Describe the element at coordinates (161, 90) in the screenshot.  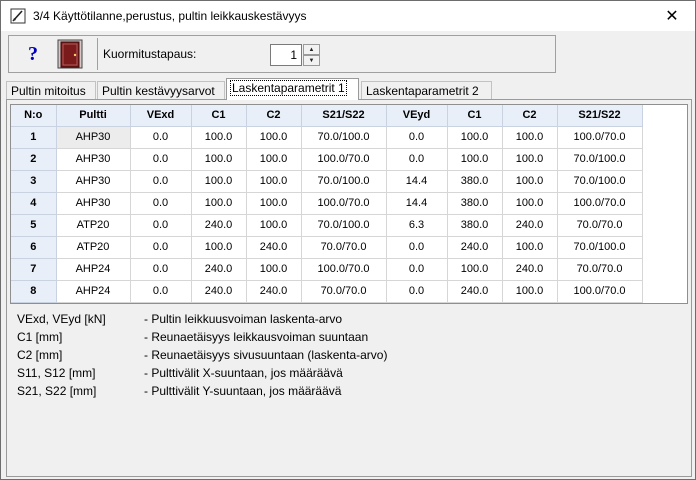
I see `tab-pultin-kestavyysarvot: Pultin kestävyysarvot` at that location.